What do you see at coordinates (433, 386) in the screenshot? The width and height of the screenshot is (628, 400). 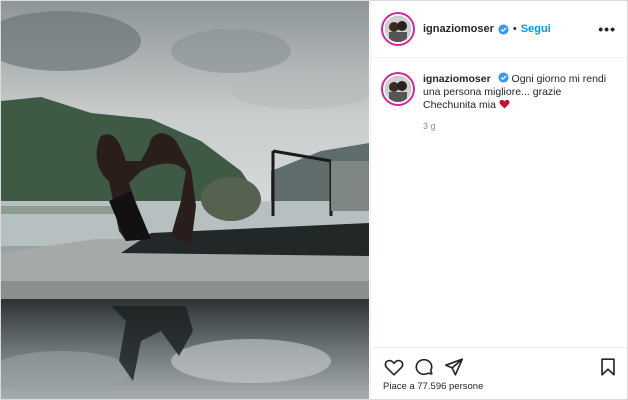 I see `likes-count: Piace a 77.596 persone` at bounding box center [433, 386].